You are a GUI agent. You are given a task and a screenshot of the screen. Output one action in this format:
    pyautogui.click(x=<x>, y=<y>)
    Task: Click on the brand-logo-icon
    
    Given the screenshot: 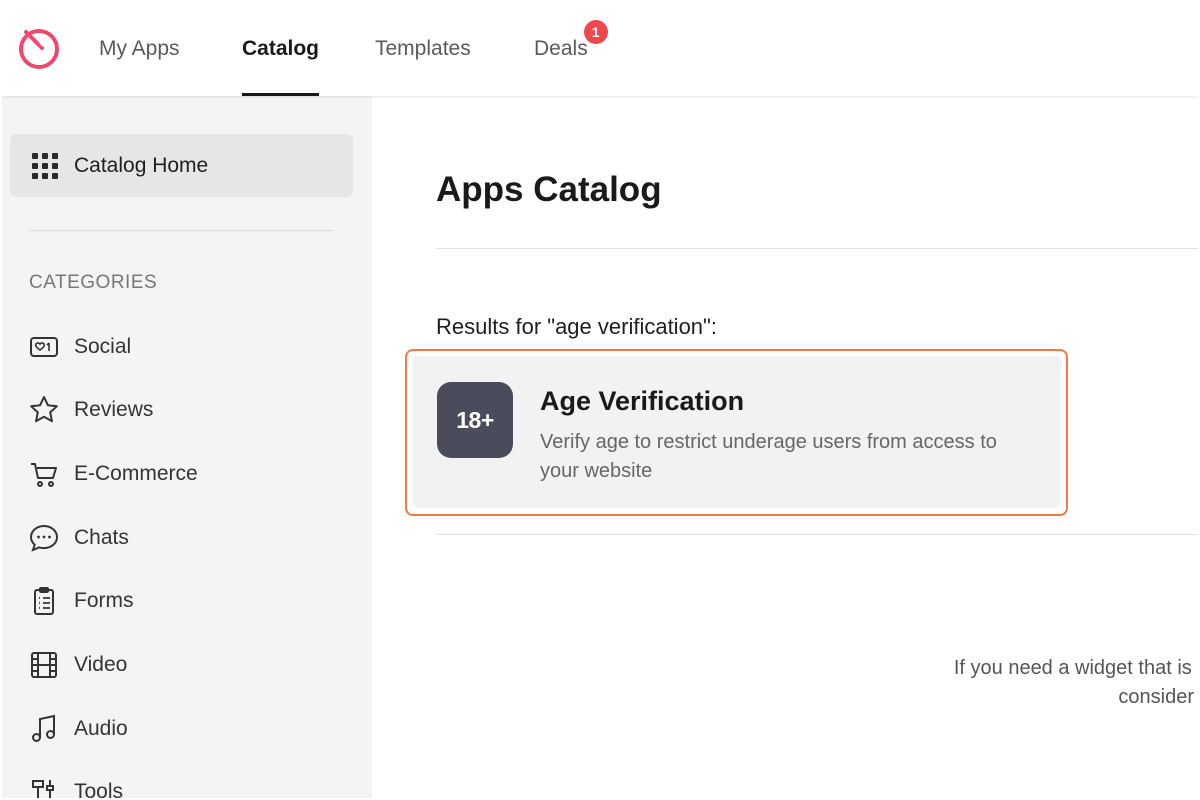 What is the action you would take?
    pyautogui.click(x=39, y=49)
    